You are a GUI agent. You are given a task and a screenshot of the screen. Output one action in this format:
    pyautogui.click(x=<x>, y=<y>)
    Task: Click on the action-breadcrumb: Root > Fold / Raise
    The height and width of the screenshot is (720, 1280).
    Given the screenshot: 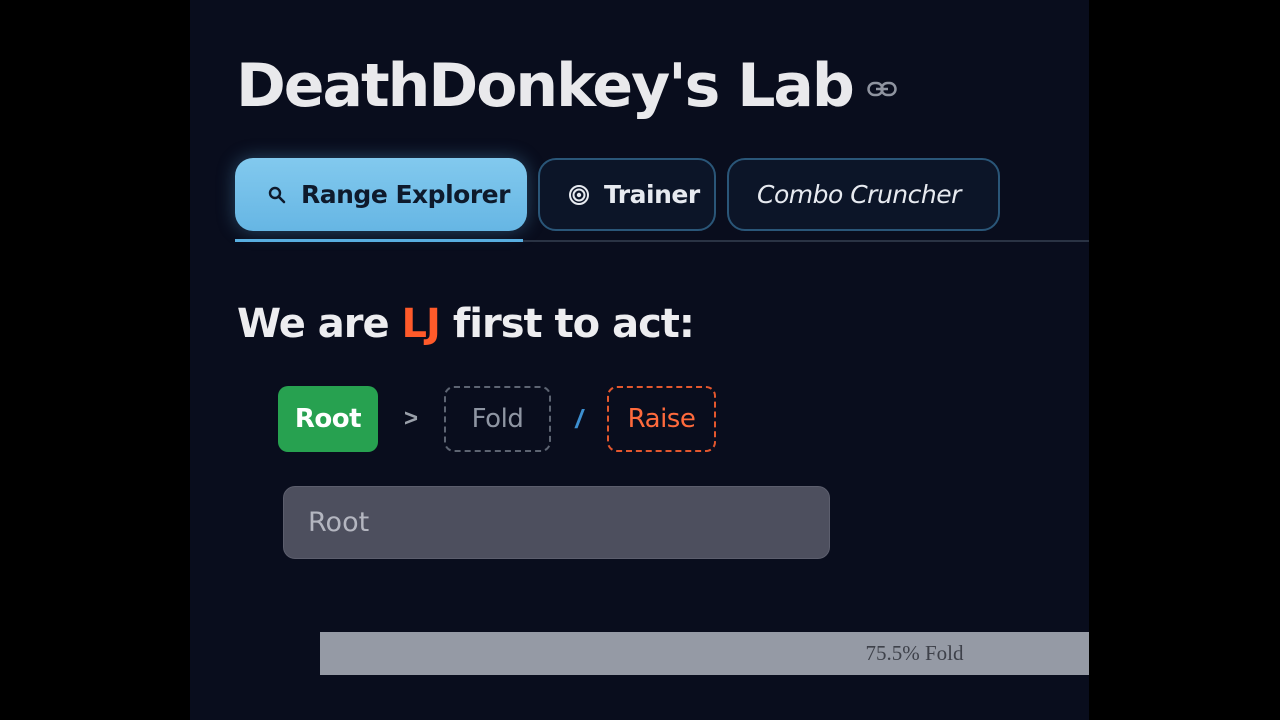 What is the action you would take?
    pyautogui.click(x=497, y=419)
    